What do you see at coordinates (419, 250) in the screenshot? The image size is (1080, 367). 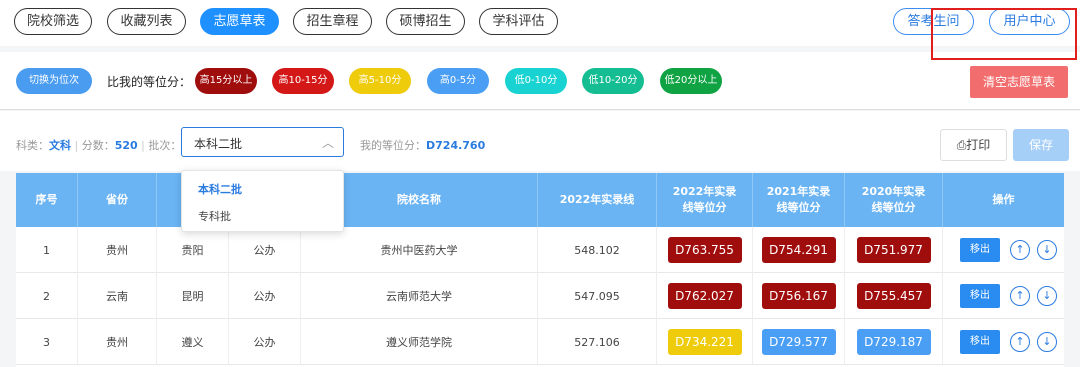 I see `cell-school: 贵州中医药大学` at bounding box center [419, 250].